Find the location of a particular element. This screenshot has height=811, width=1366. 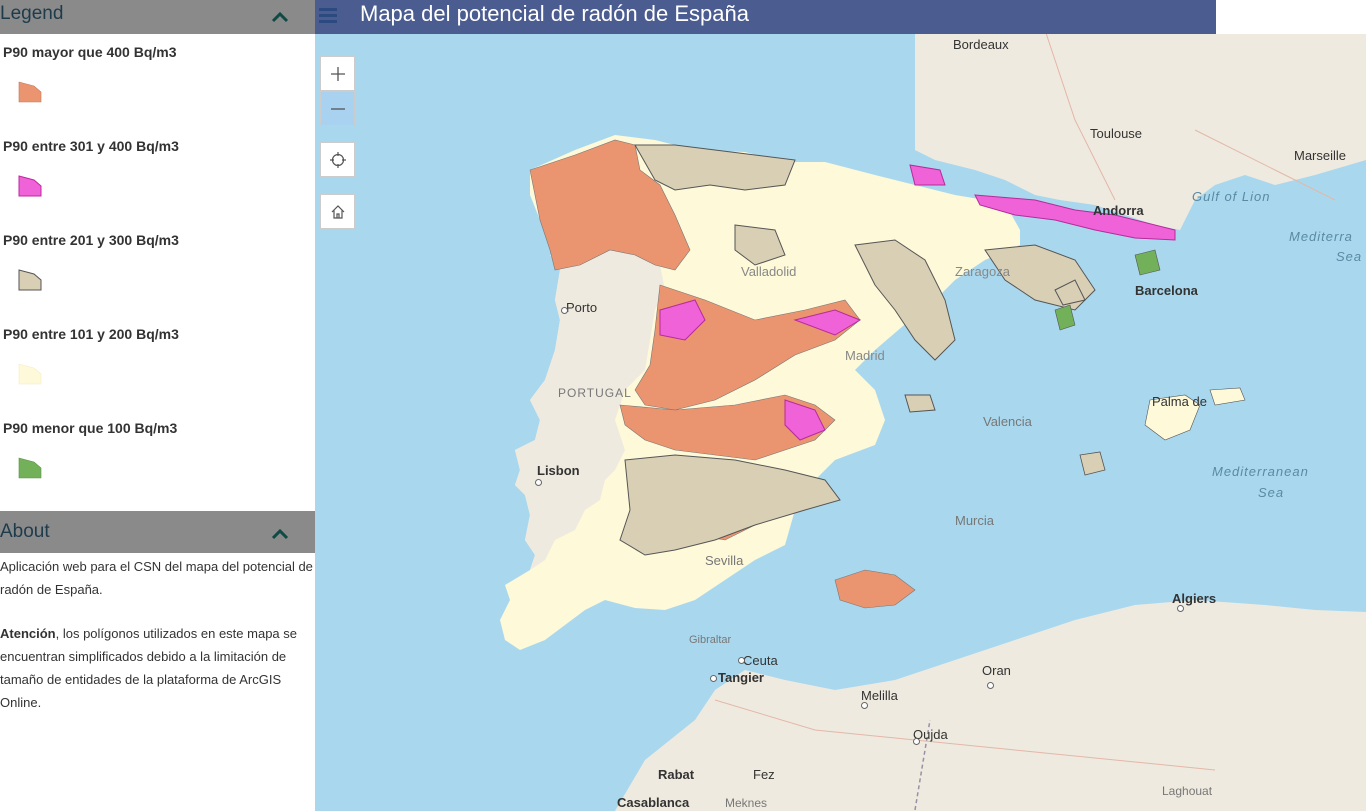

map-label-madrid: Madrid is located at coordinates (865, 355).